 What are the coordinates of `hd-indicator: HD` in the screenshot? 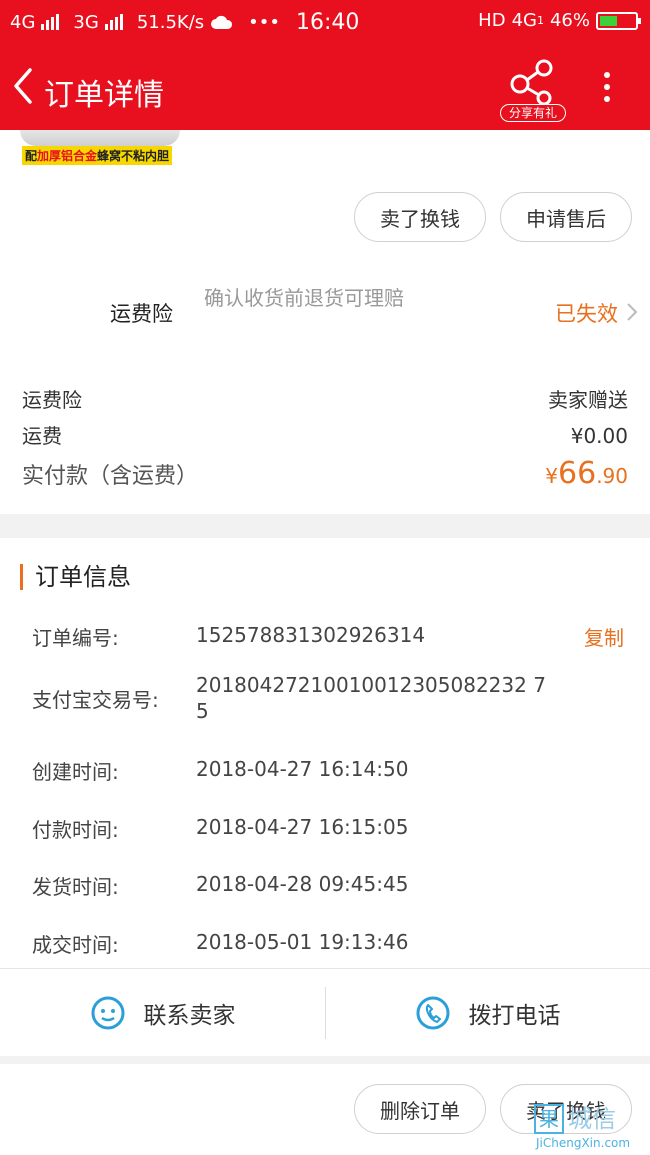 It's located at (492, 20).